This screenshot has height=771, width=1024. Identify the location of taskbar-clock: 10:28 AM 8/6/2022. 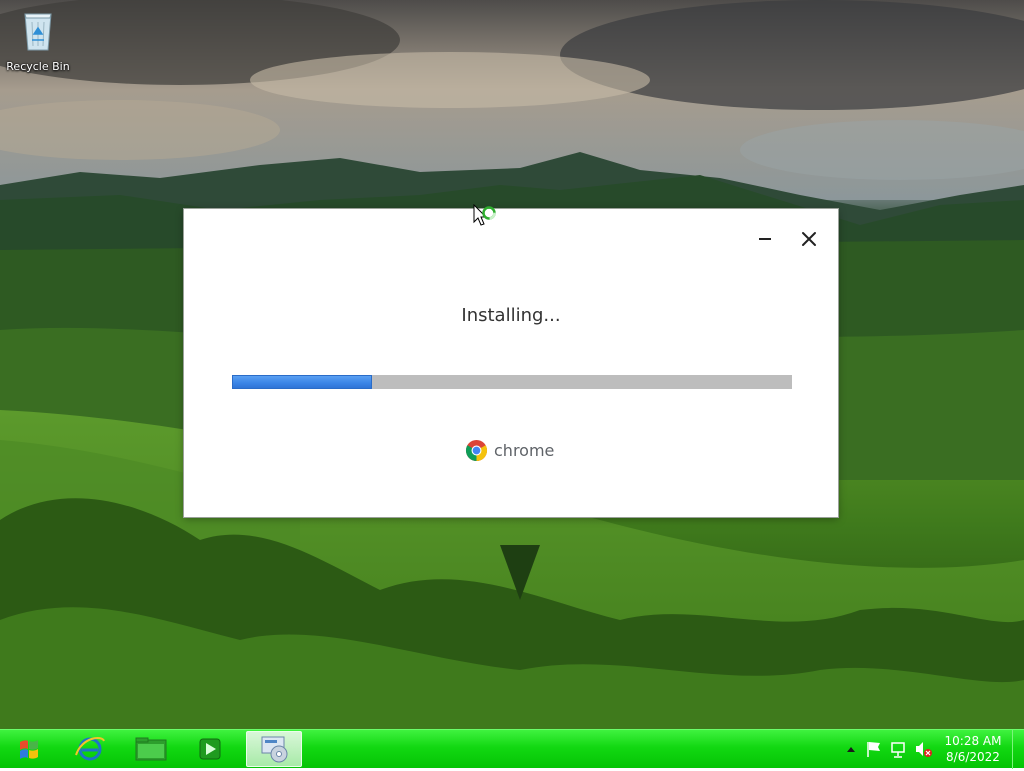
(973, 749).